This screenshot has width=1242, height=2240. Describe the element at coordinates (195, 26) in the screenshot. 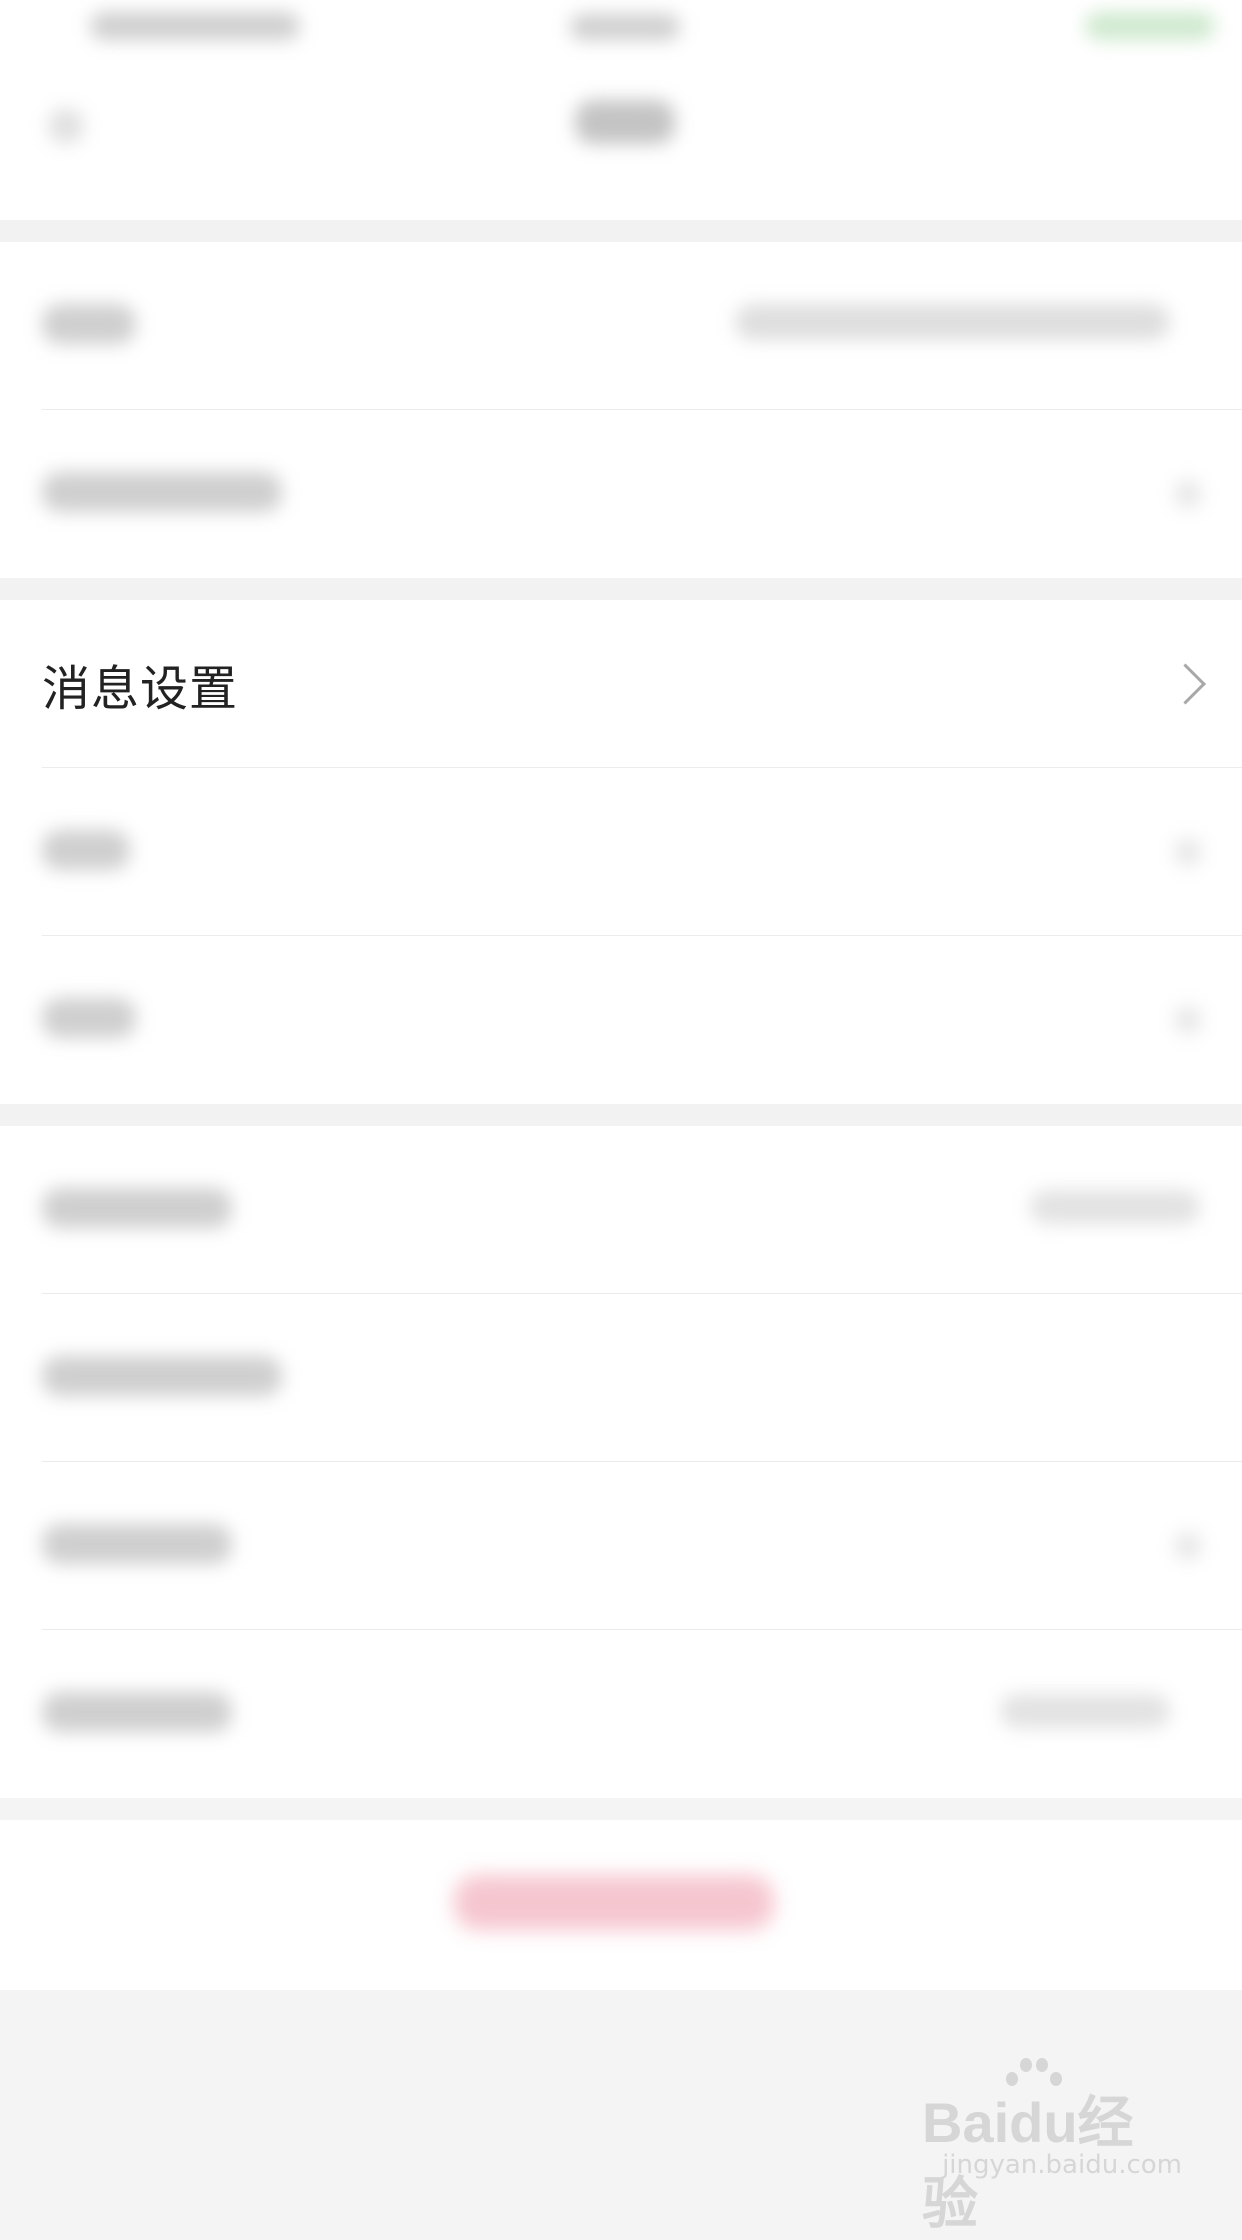

I see `carrier-indicator` at that location.